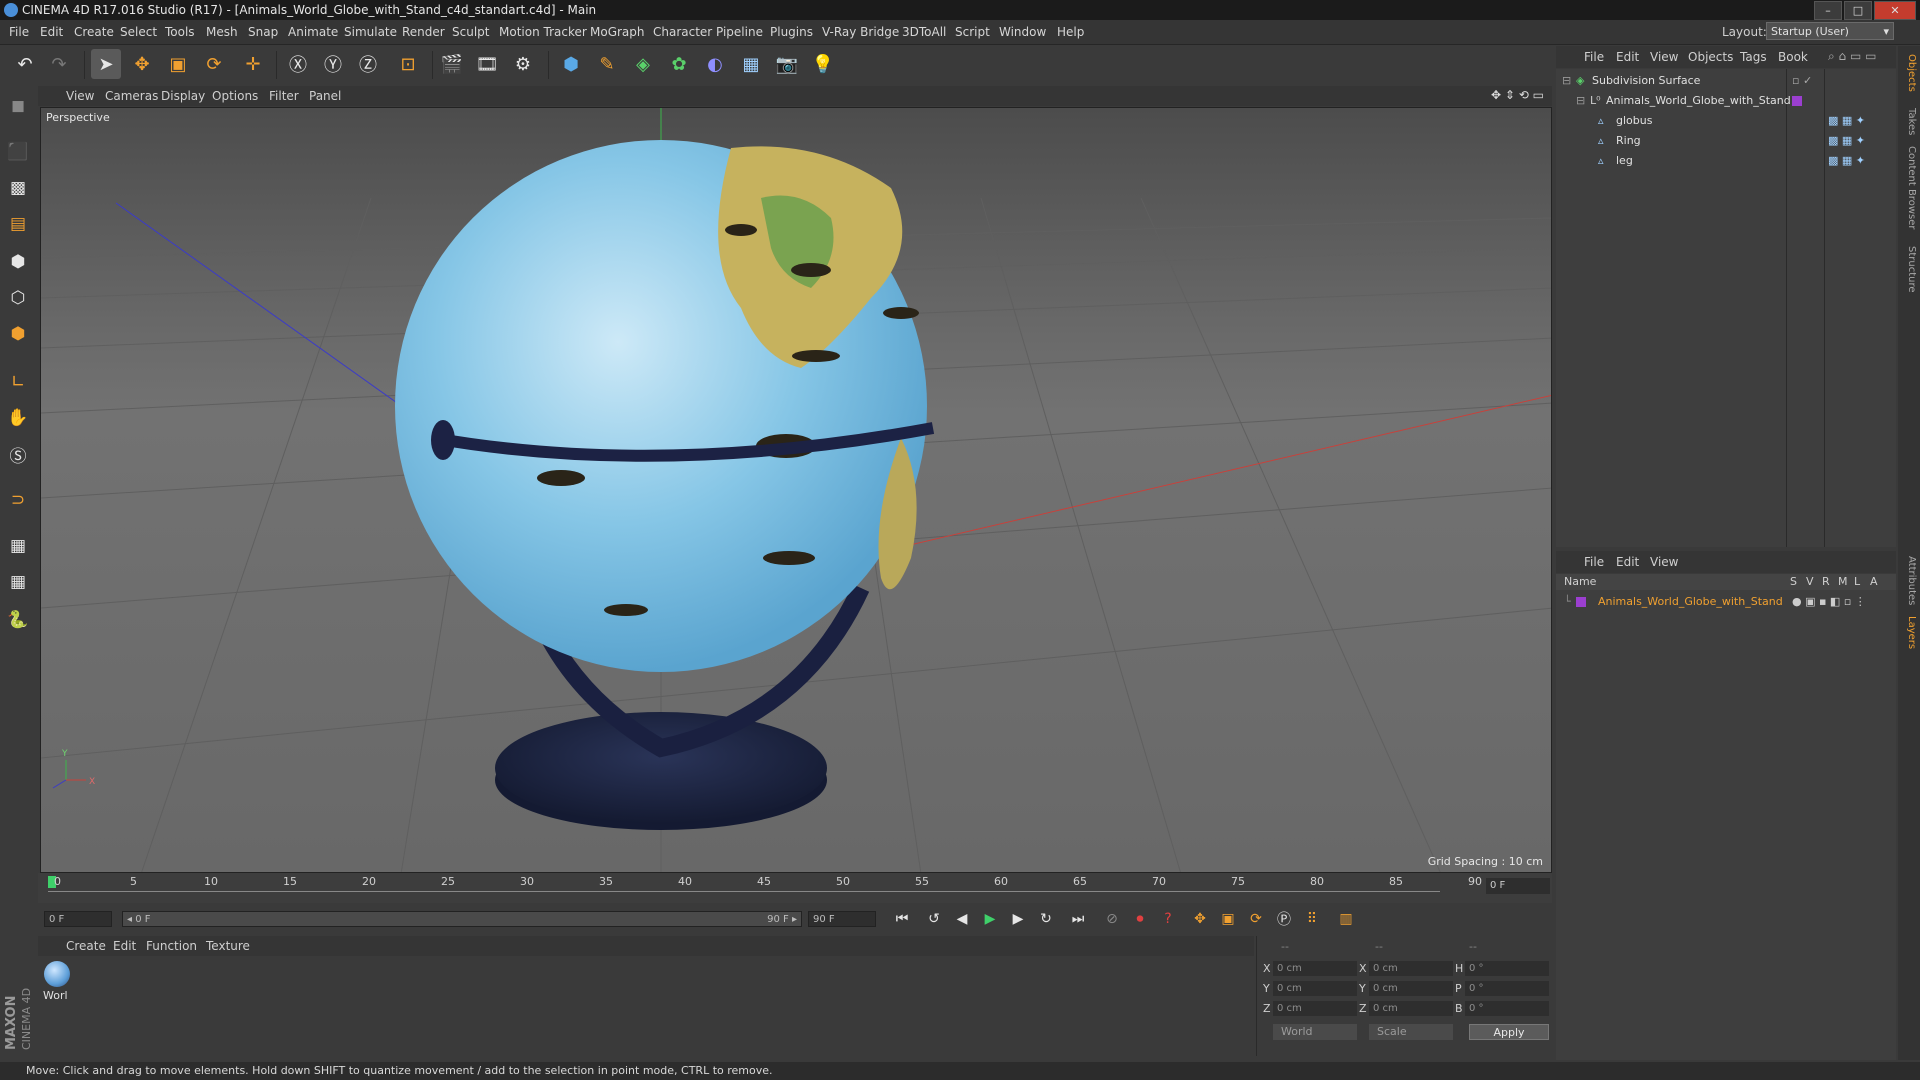  Describe the element at coordinates (1793, 57) in the screenshot. I see `obj-menu-bookmarks: Book` at that location.